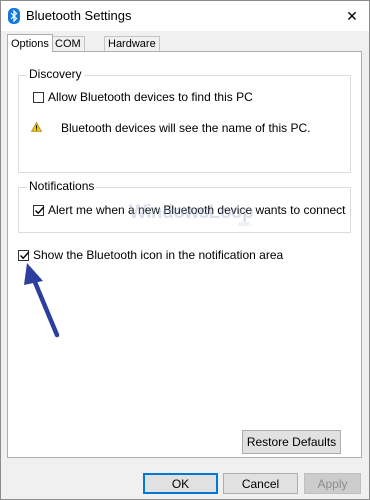  Describe the element at coordinates (38, 97) in the screenshot. I see `allow-discovery-checkbox` at that location.